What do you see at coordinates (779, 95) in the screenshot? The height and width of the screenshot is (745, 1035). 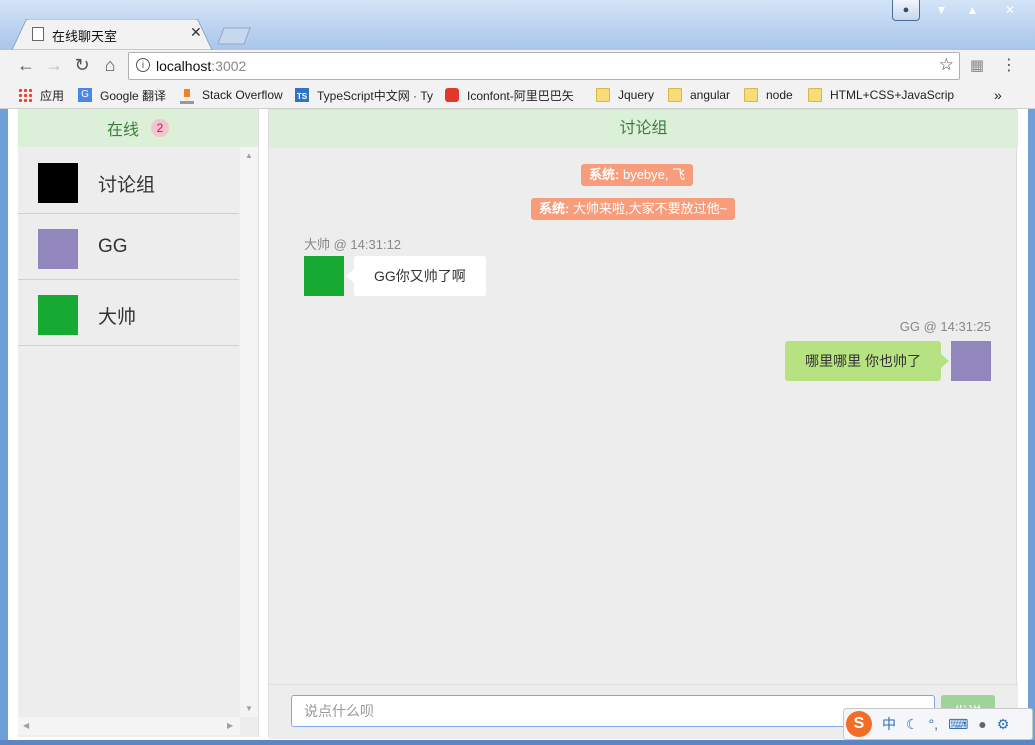 I see `bookmark-label: node` at bounding box center [779, 95].